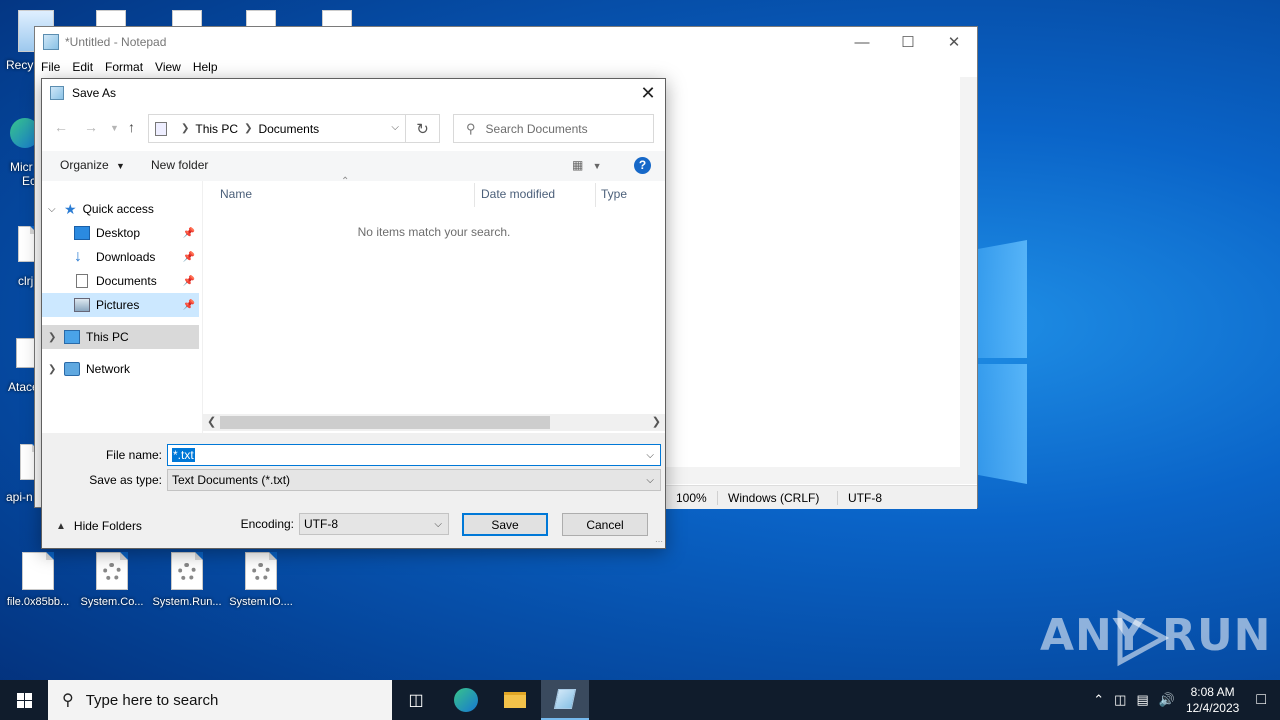 Image resolution: width=1280 pixels, height=720 pixels. What do you see at coordinates (50, 67) in the screenshot?
I see `menu-file: File` at bounding box center [50, 67].